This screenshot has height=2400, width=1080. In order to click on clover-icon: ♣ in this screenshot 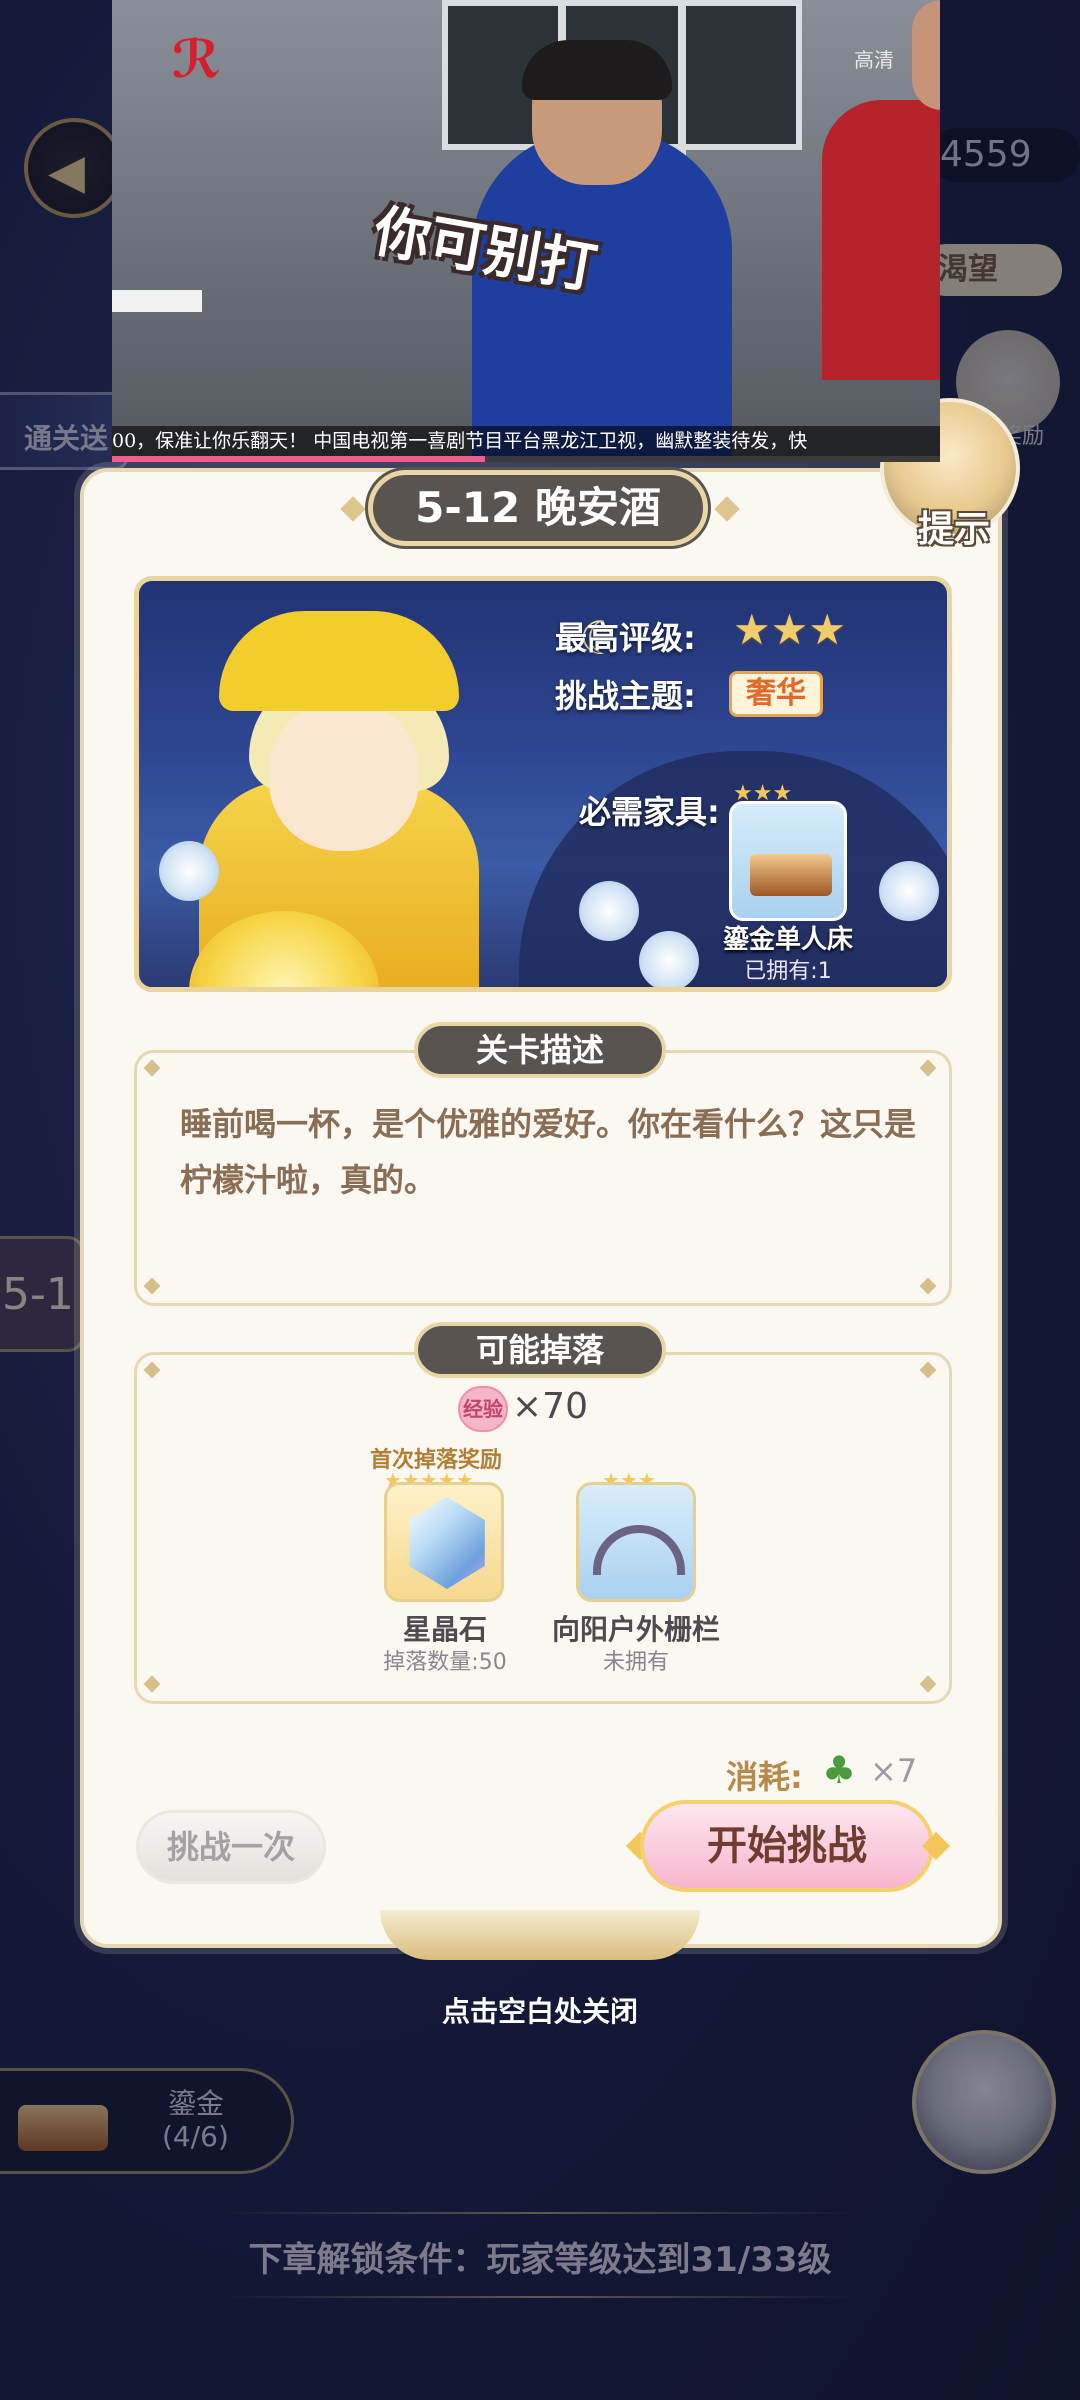, I will do `click(839, 1770)`.